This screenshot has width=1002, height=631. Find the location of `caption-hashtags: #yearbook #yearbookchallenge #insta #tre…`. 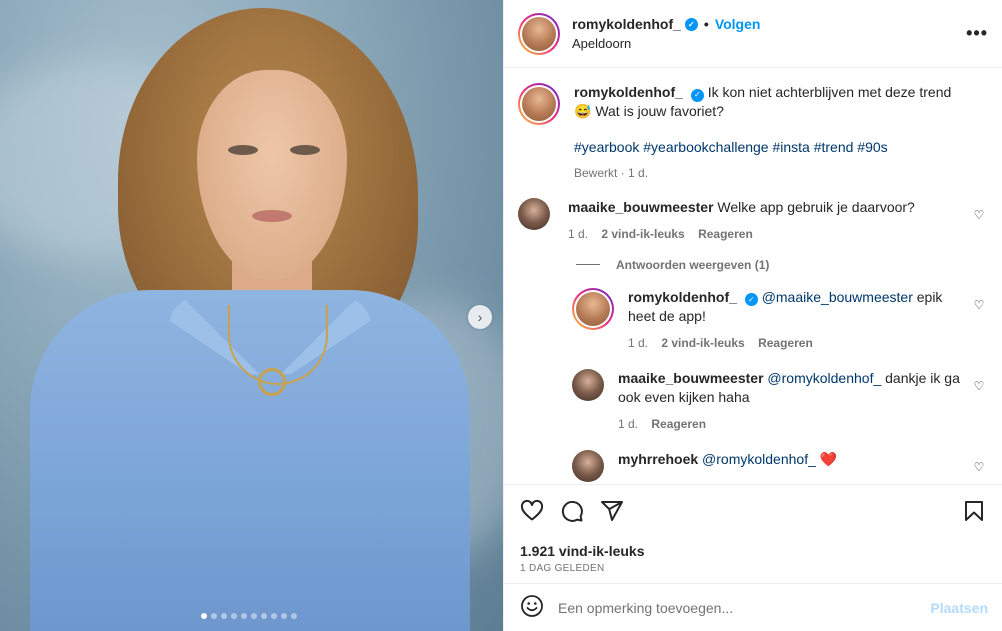

caption-hashtags: #yearbook #yearbookchallenge #insta #tre… is located at coordinates (780, 147).